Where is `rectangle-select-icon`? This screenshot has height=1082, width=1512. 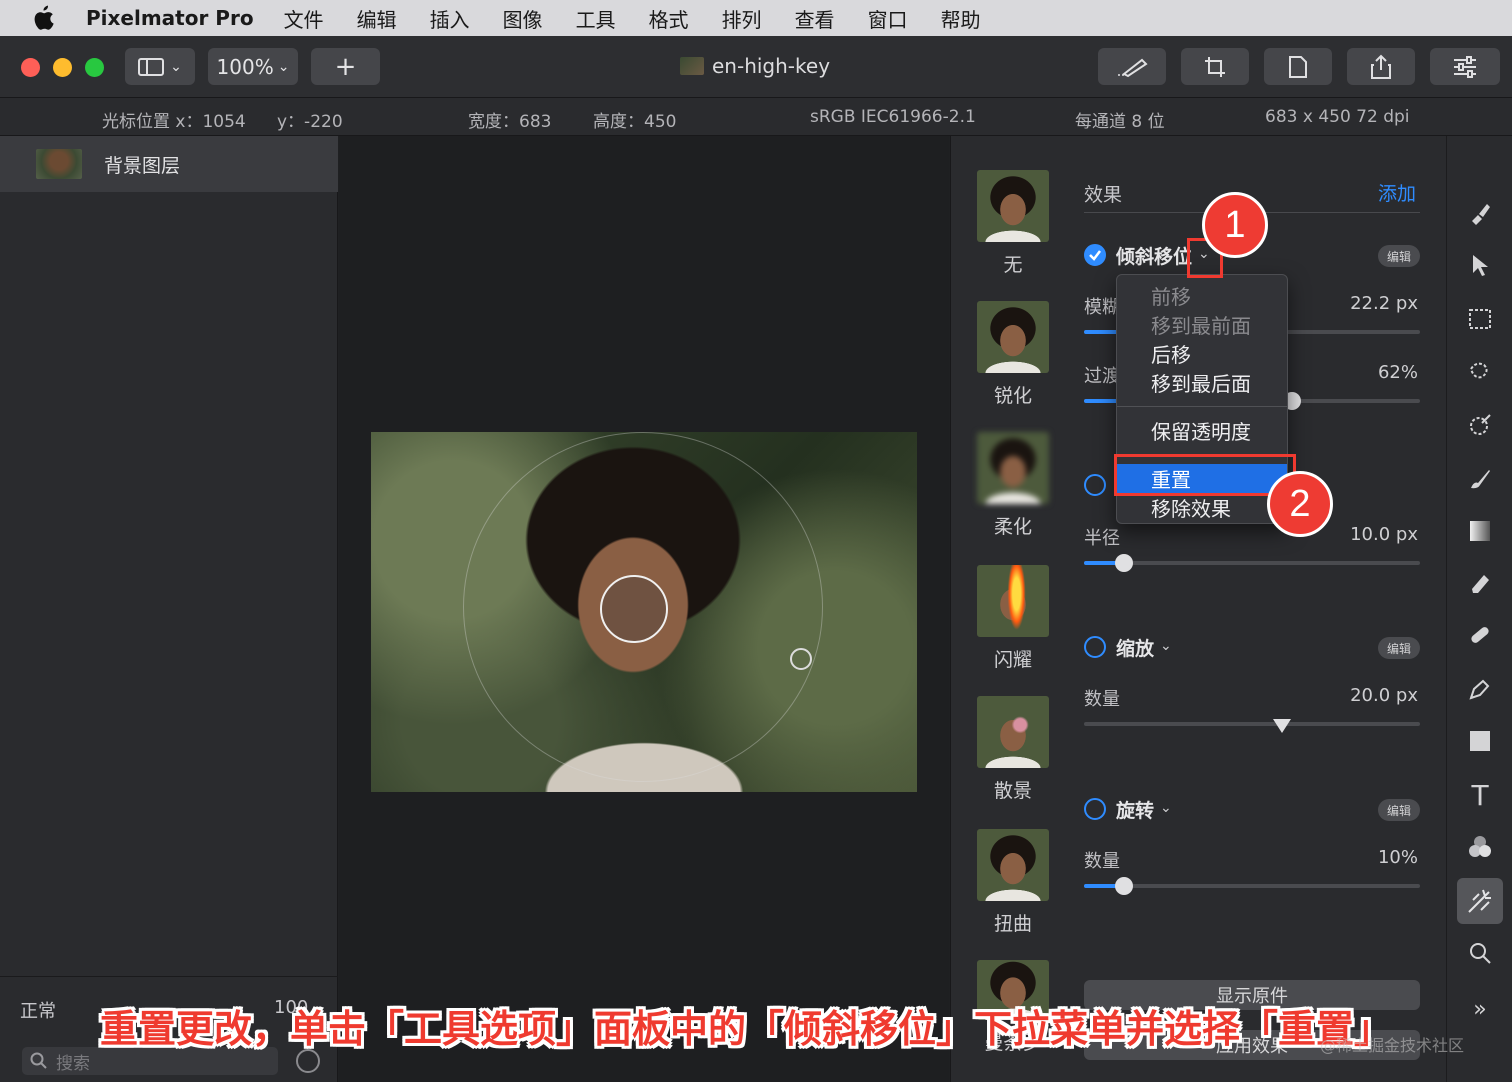 rectangle-select-icon is located at coordinates (1480, 319).